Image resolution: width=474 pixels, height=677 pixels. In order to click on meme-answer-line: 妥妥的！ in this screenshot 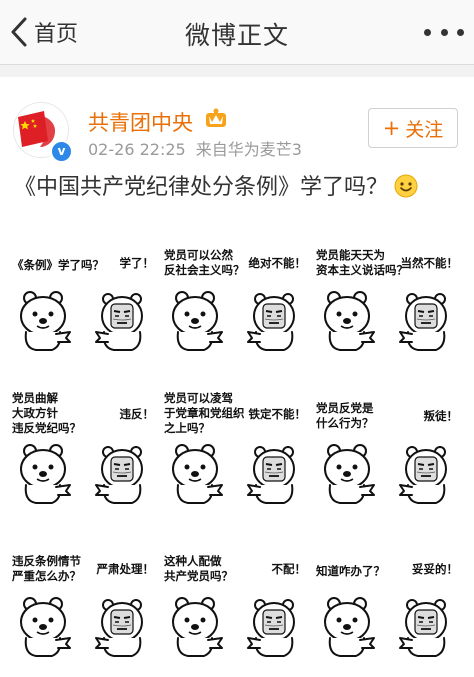, I will do `click(435, 569)`.